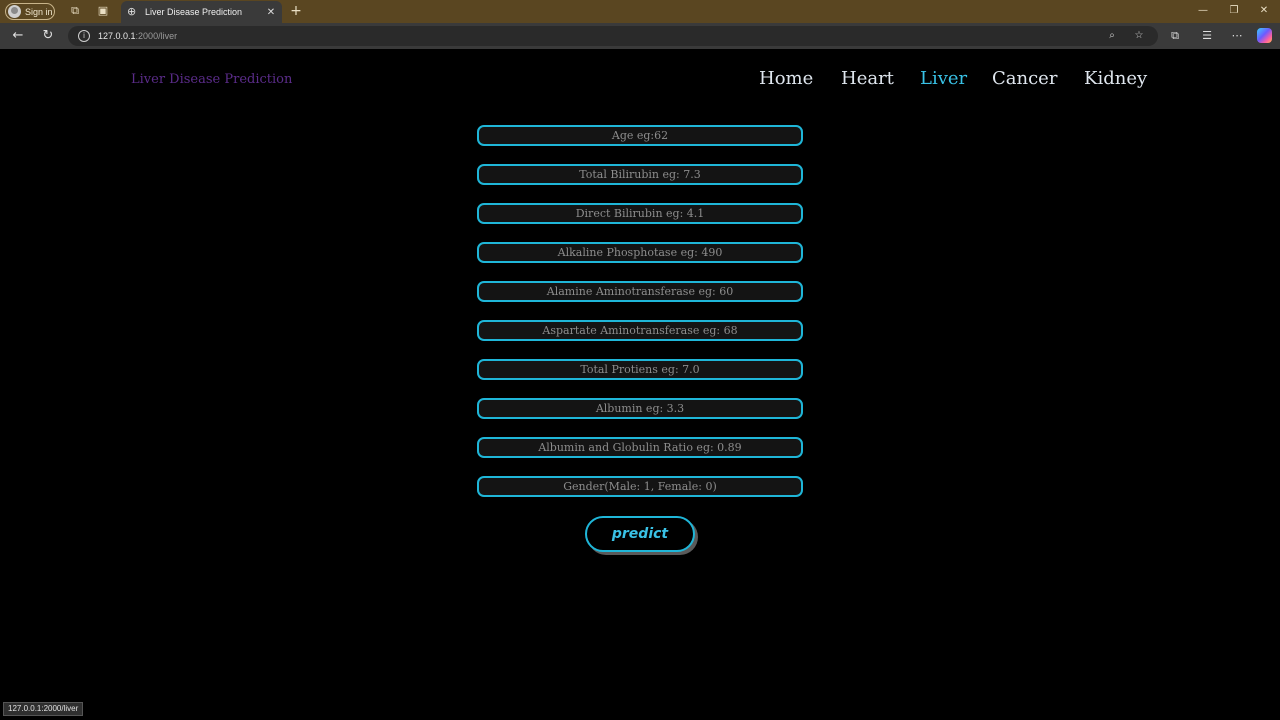  I want to click on more-menu-icon: ⋯, so click(1237, 36).